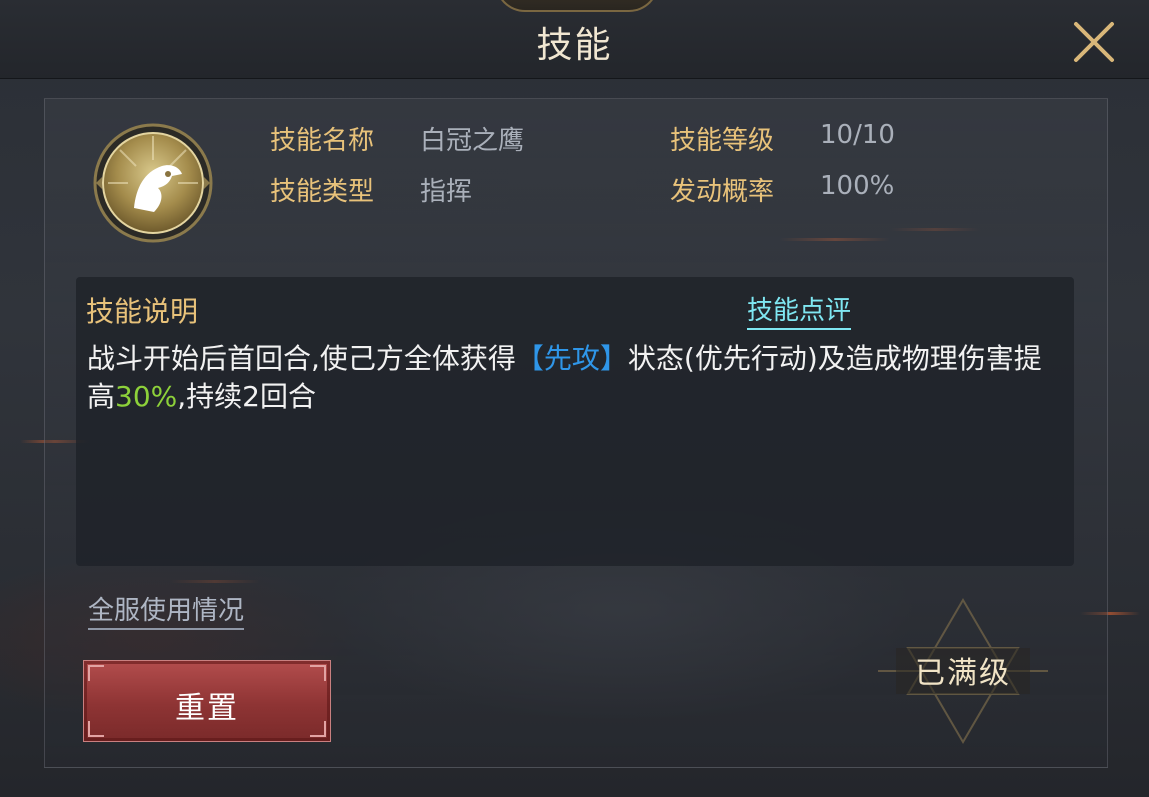  I want to click on description-text-part1: 战斗开始后首回合,使己方全体获得, so click(301, 358).